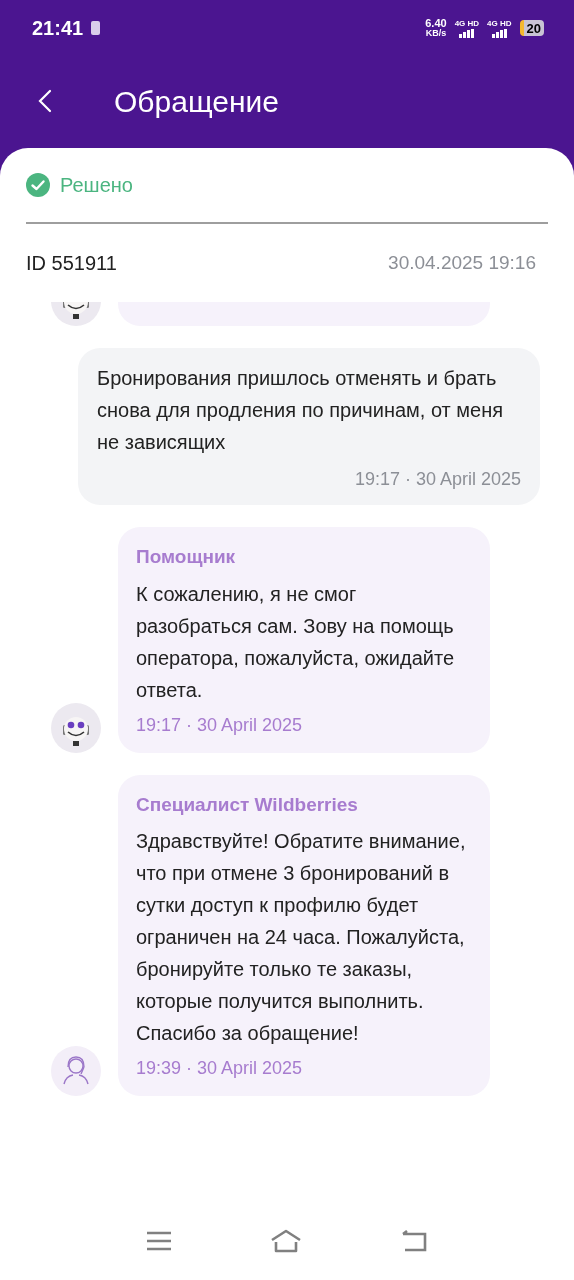 The width and height of the screenshot is (574, 1280). I want to click on message-text: Здравствуйте! Обратите внимание, что при отмене 3 бронирований в сутки доступ к профилю будет ограничен на 24 часа. Пожалуйста, бронируйте только те заказы, которые получится выполнить. Спасибо за обращение!, so click(301, 937).